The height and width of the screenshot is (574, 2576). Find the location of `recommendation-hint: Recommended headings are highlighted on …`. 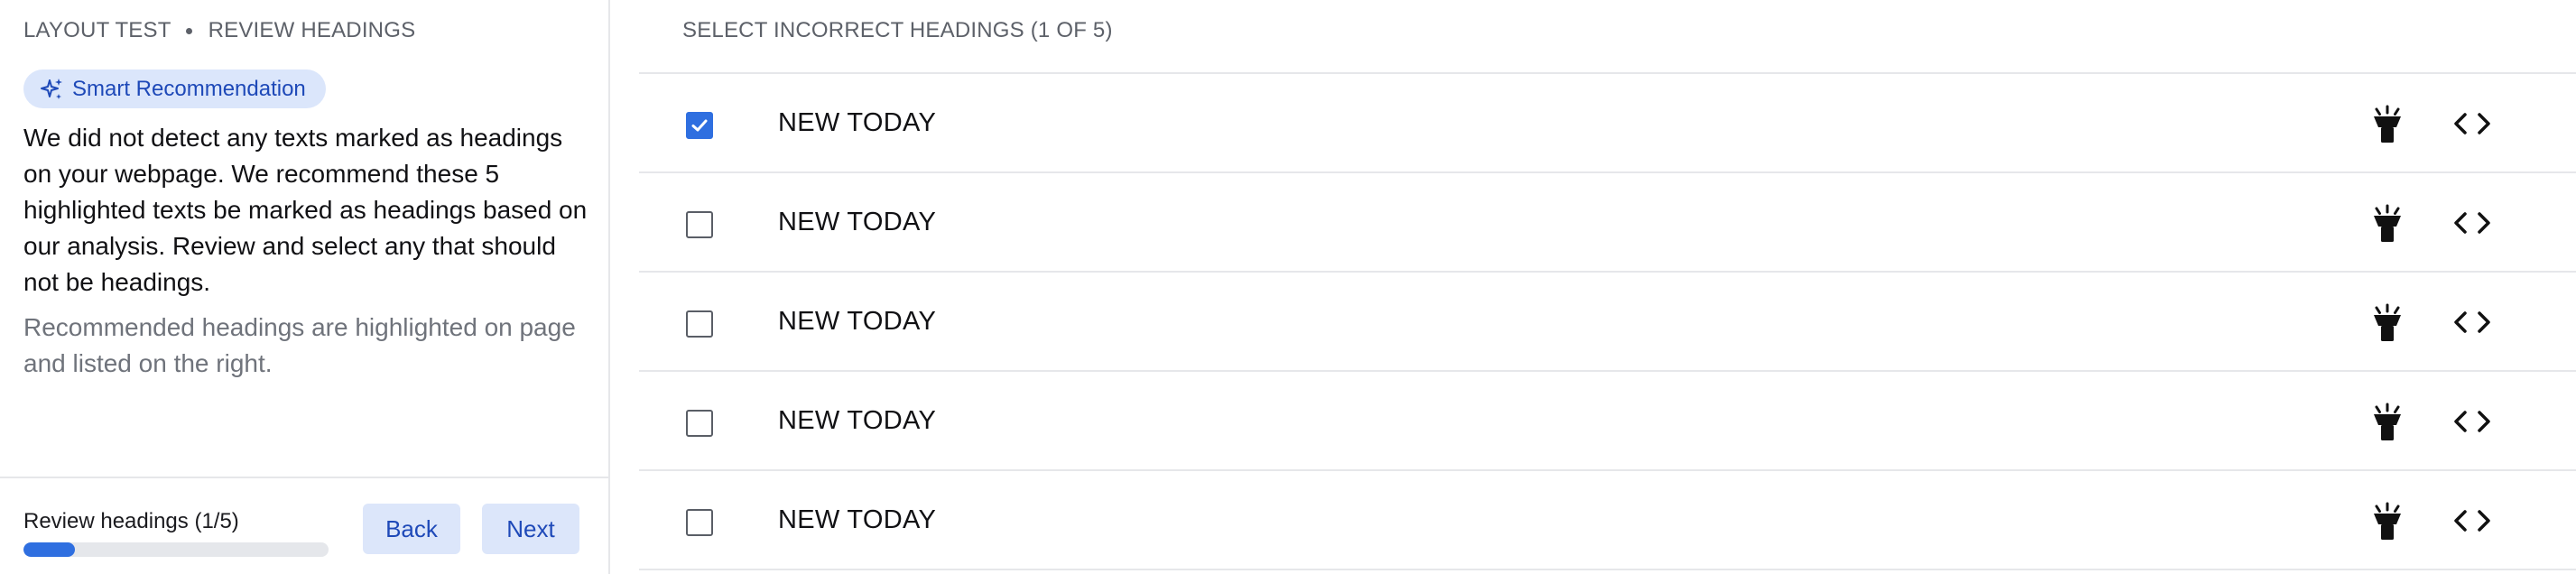

recommendation-hint: Recommended headings are highlighted on … is located at coordinates (299, 345).